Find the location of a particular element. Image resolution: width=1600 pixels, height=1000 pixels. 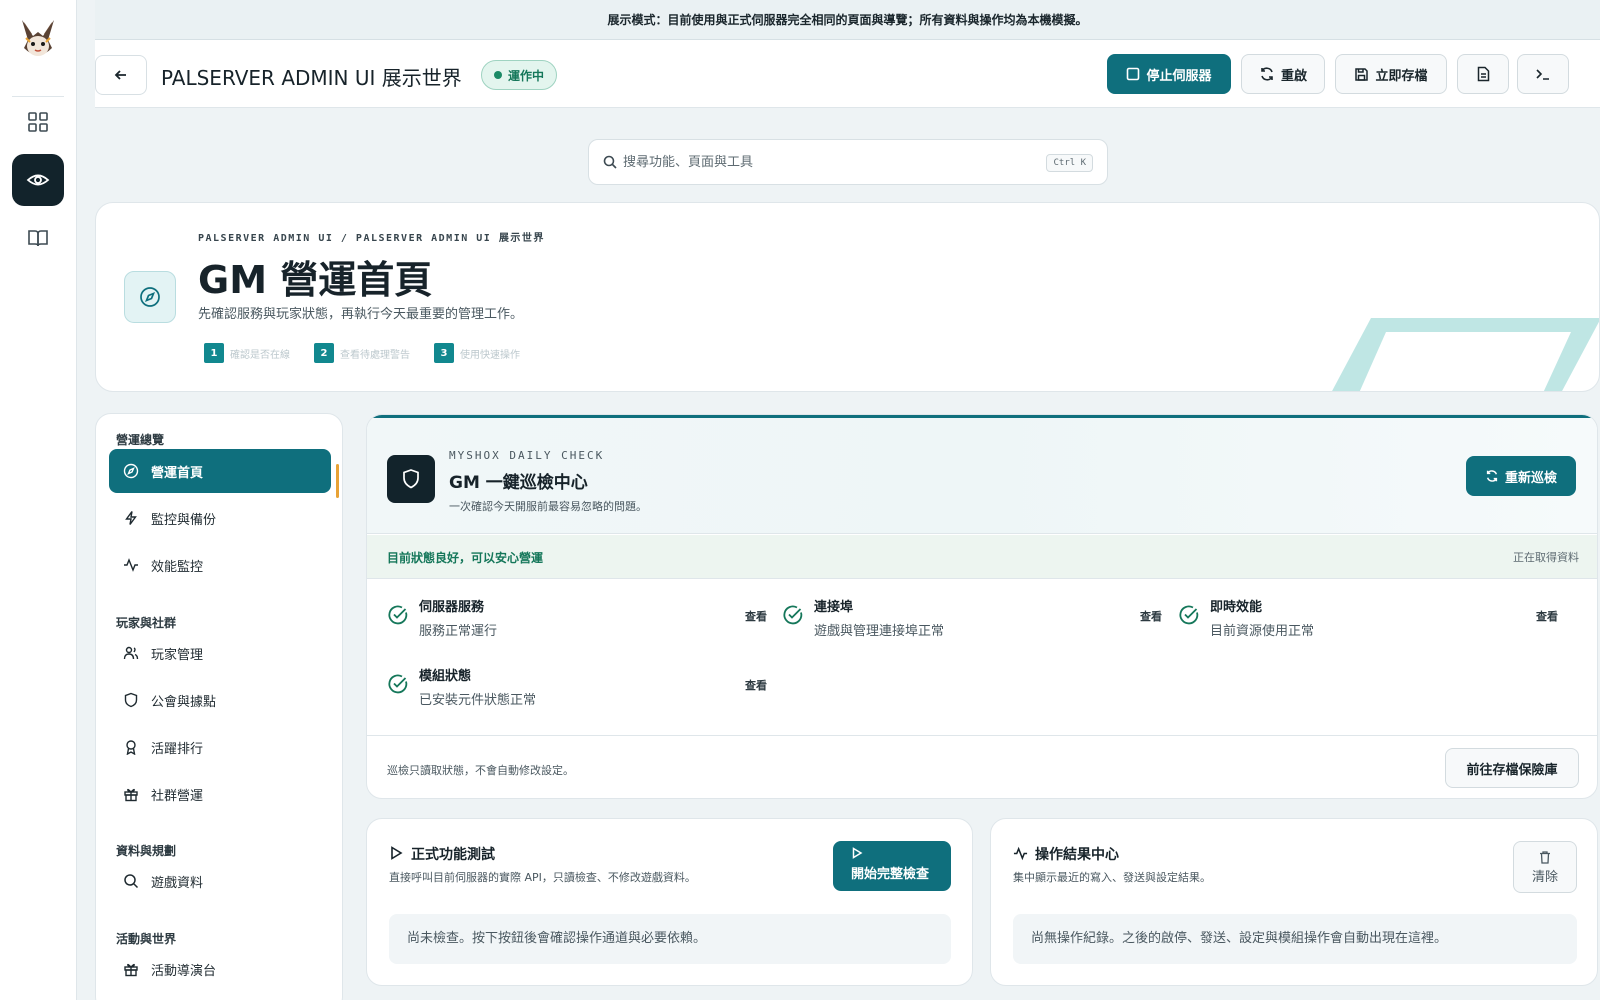

sidebar-group-data: 資料與規劃 is located at coordinates (146, 851).